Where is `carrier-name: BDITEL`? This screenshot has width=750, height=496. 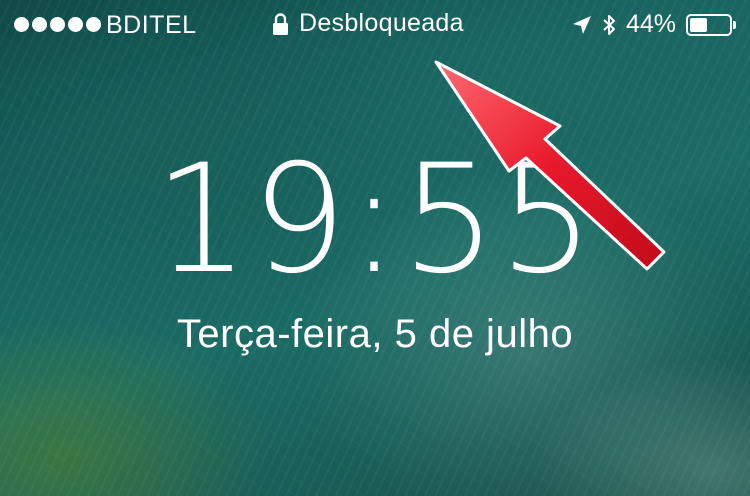
carrier-name: BDITEL is located at coordinates (151, 25).